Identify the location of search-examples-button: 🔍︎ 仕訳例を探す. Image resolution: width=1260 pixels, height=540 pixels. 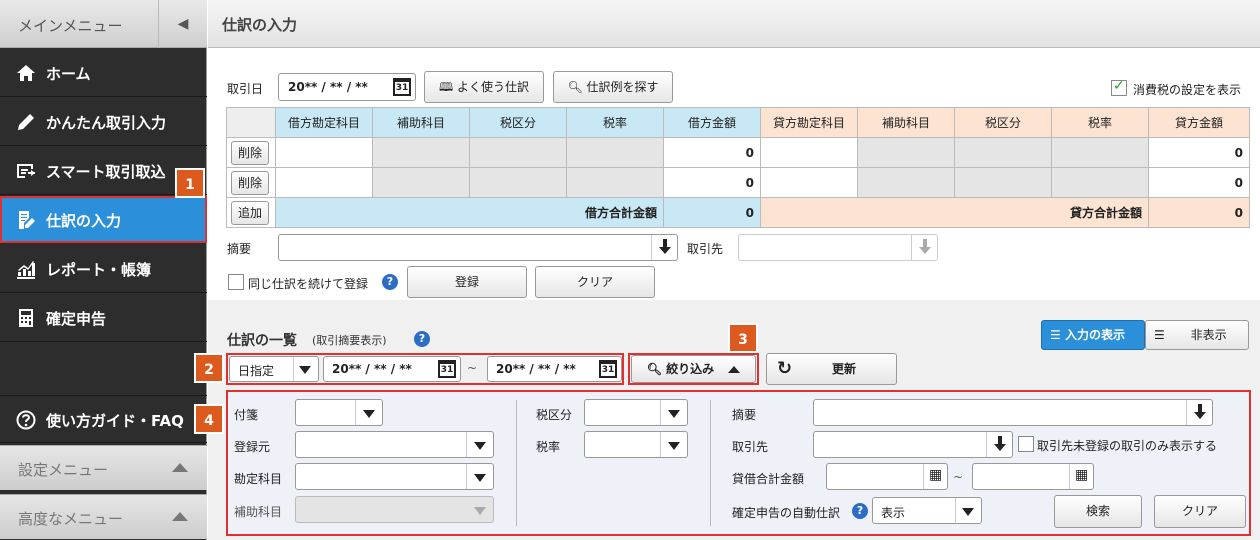
(613, 87).